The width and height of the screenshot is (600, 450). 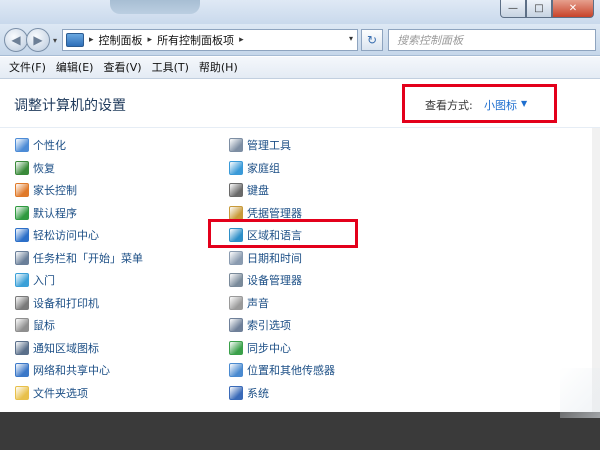 I want to click on control-panel-item: 位置和其他传感器, so click(x=282, y=370).